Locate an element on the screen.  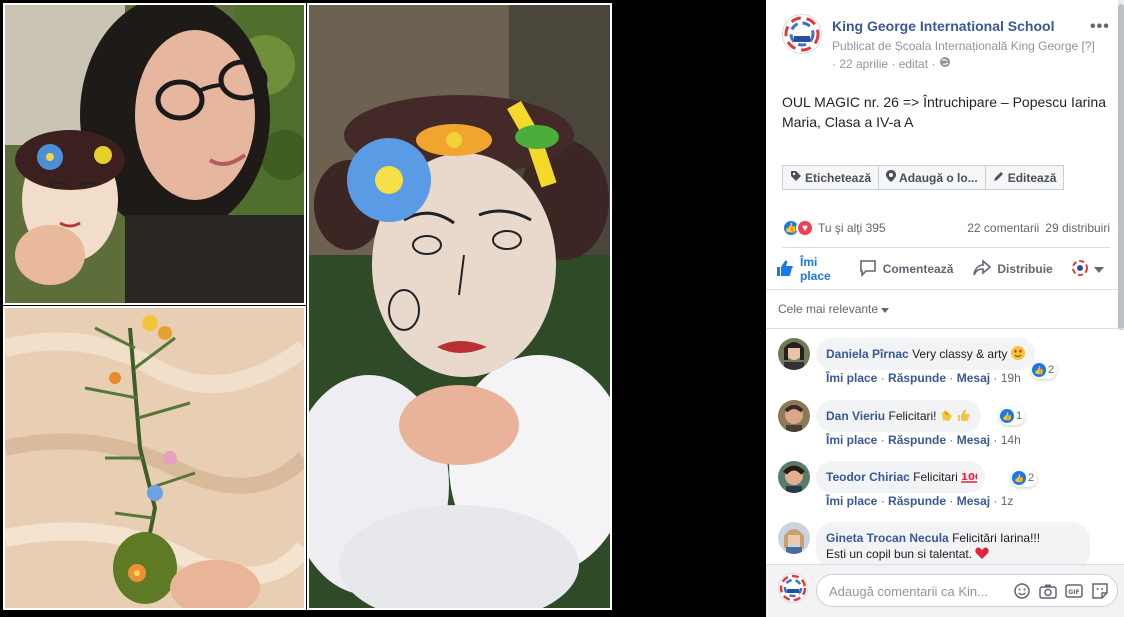
comment-actions: Îmi place · Răspunde · Mesaj · 19h is located at coordinates (923, 378).